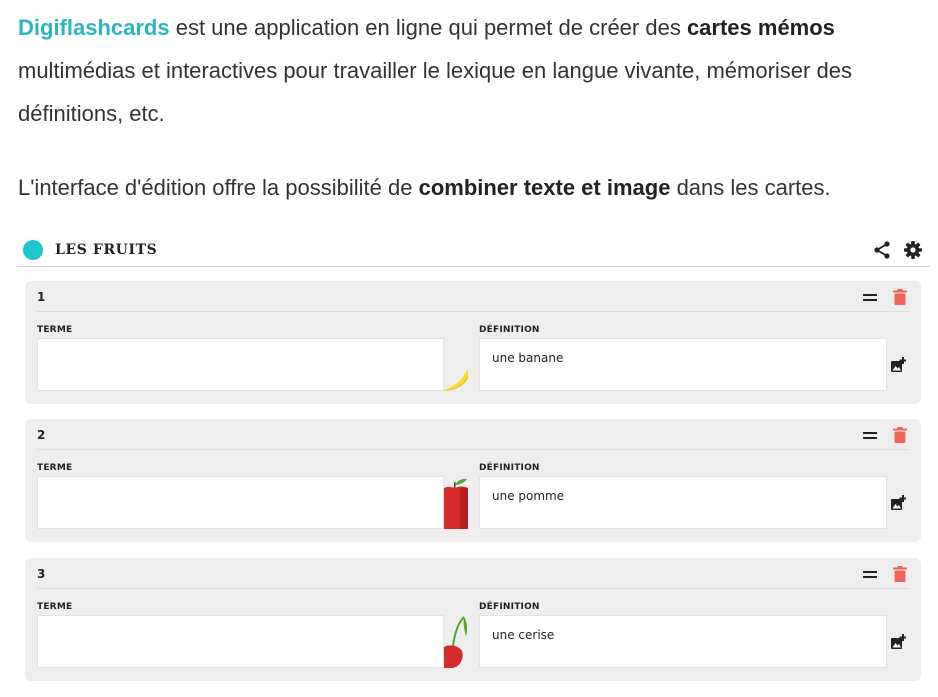  I want to click on intro-strong-1: cartes mémos, so click(760, 27).